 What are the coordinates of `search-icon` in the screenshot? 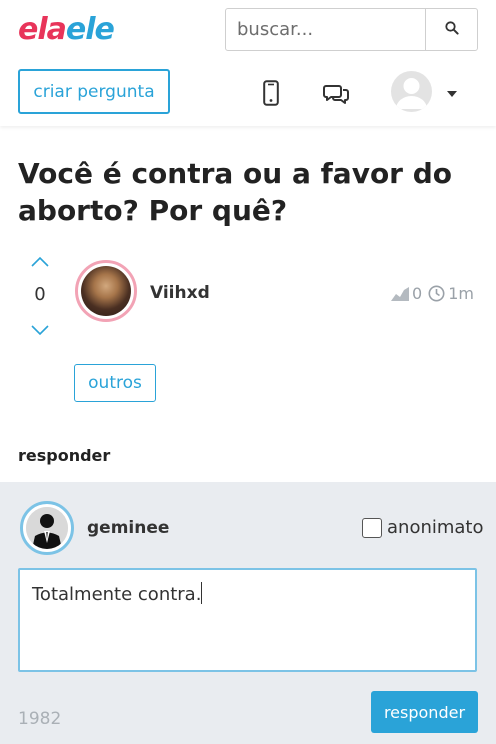 It's located at (451, 29).